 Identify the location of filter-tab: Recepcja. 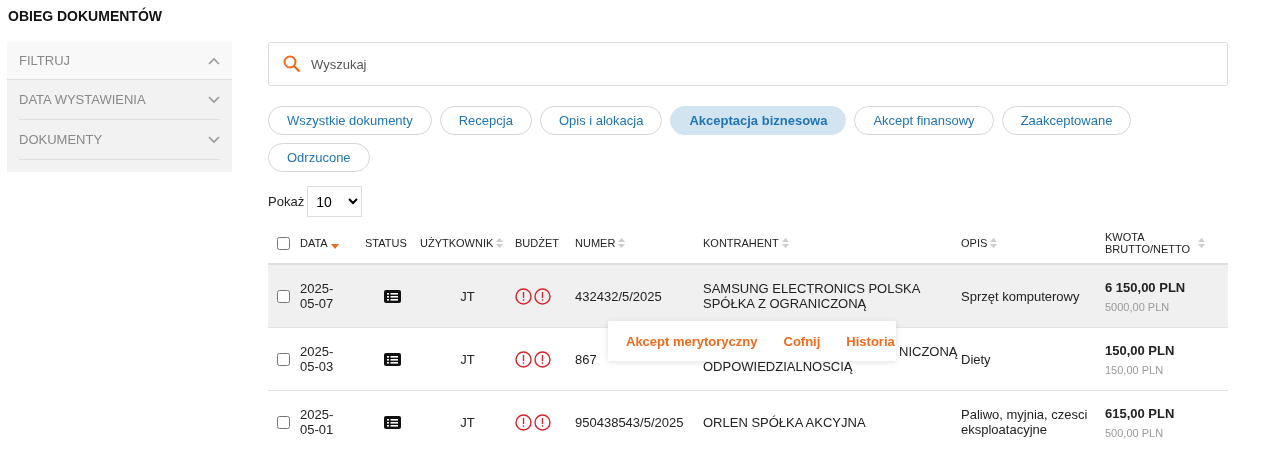
(485, 120).